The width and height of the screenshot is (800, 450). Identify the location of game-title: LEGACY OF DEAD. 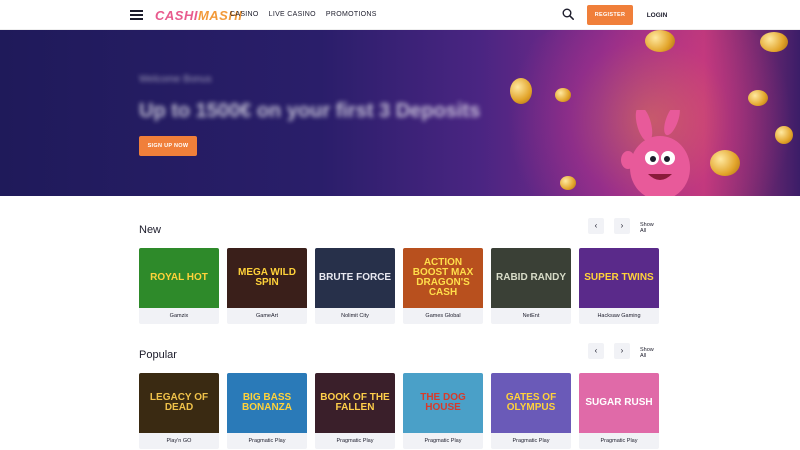
(179, 402).